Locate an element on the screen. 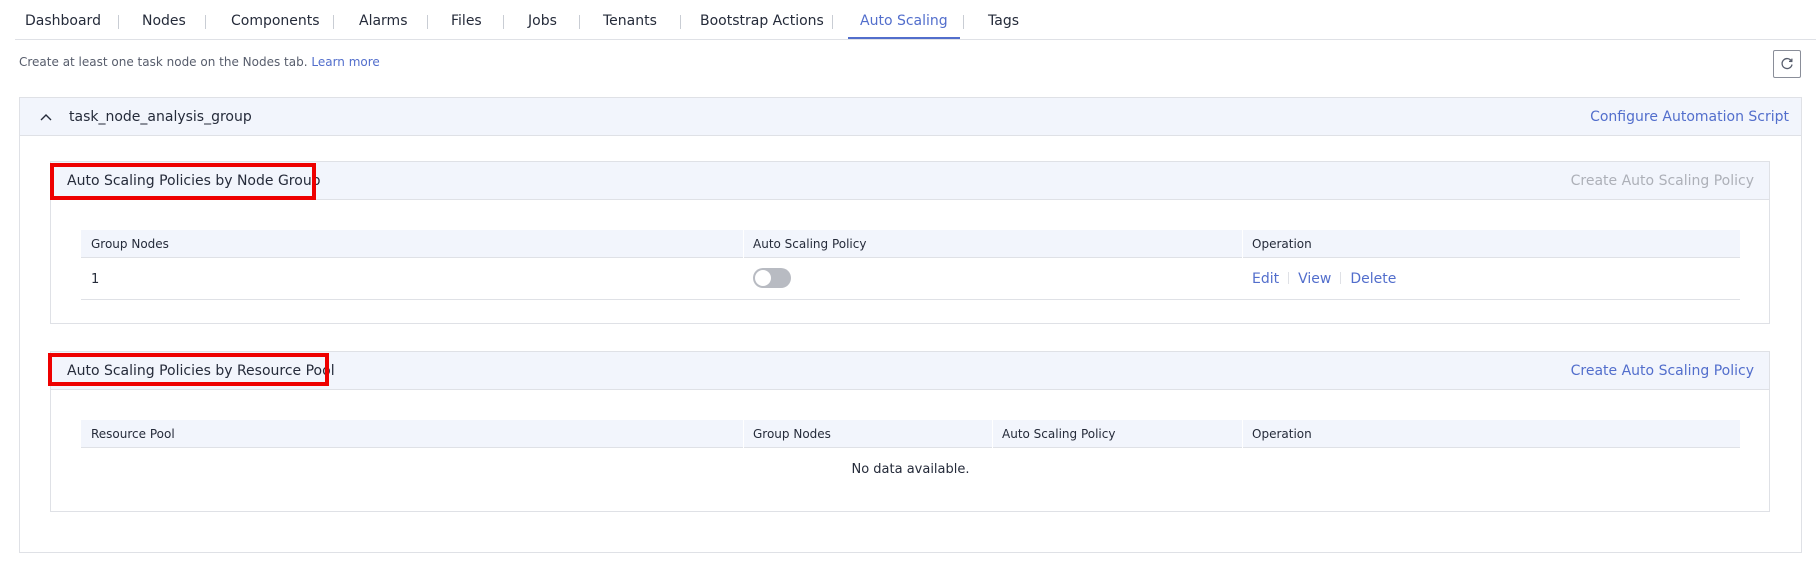 This screenshot has width=1816, height=575. tab-dashboard: Dashboard is located at coordinates (63, 20).